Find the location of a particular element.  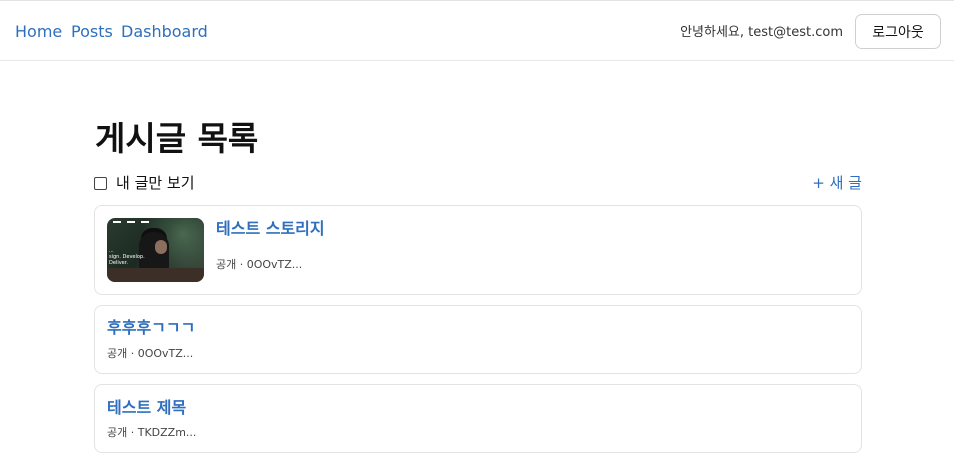

post-title-link: 후후후ㄱㄱㄱ is located at coordinates (151, 328).